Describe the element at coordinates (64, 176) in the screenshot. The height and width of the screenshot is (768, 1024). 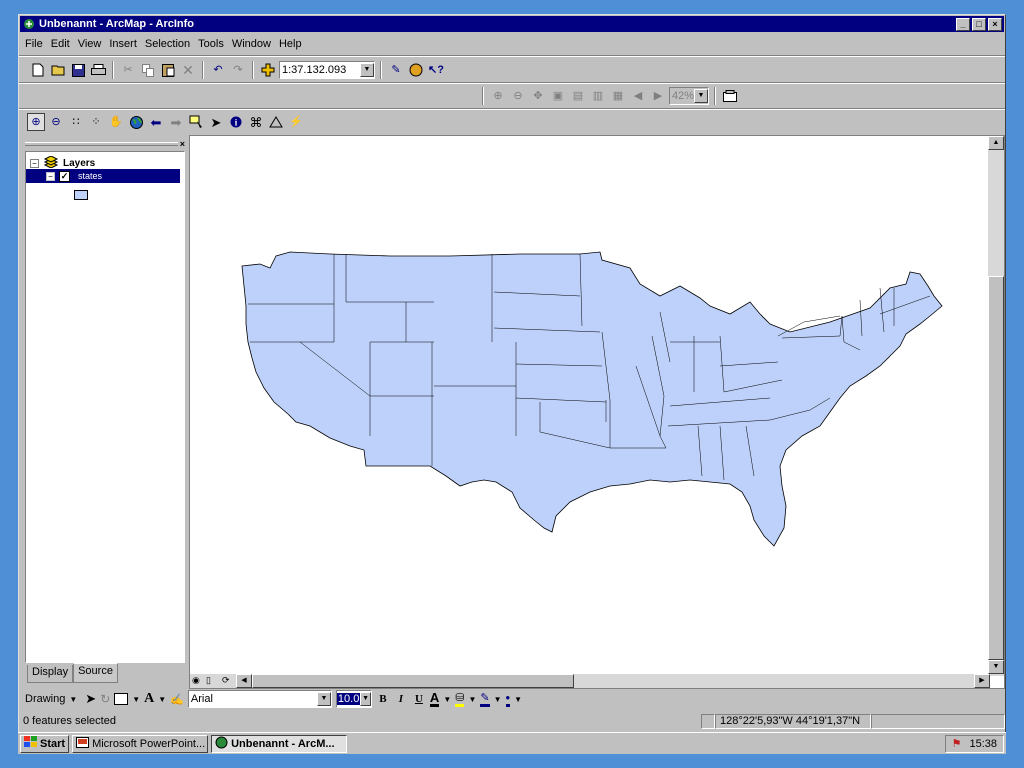
I see `layer-visibility-checkbox: ✓` at that location.